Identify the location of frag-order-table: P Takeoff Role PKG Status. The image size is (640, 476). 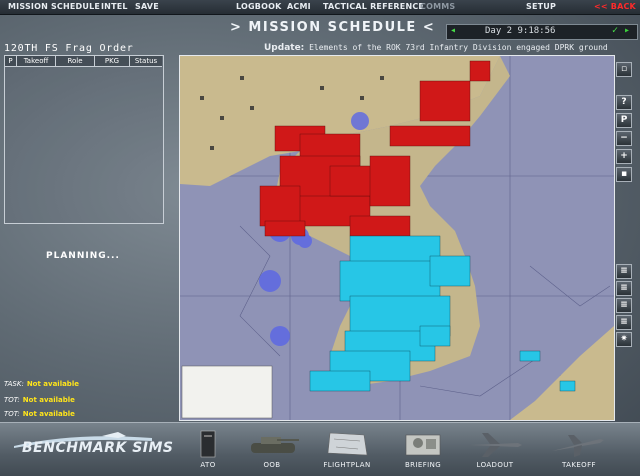
(84, 139).